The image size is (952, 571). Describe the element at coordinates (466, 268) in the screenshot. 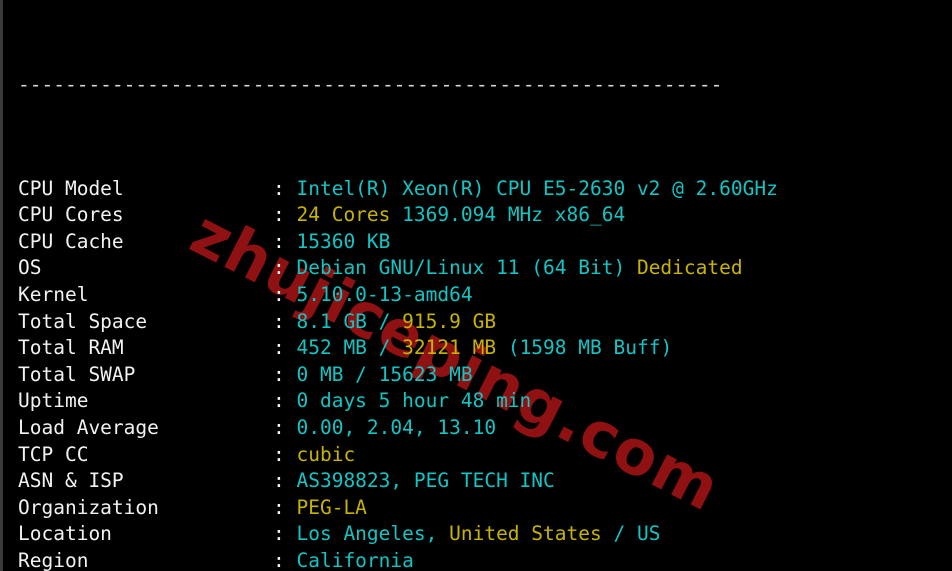

I see `sysinfo-value-part: Debian GNU/Linux 11 (64 Bit)` at that location.